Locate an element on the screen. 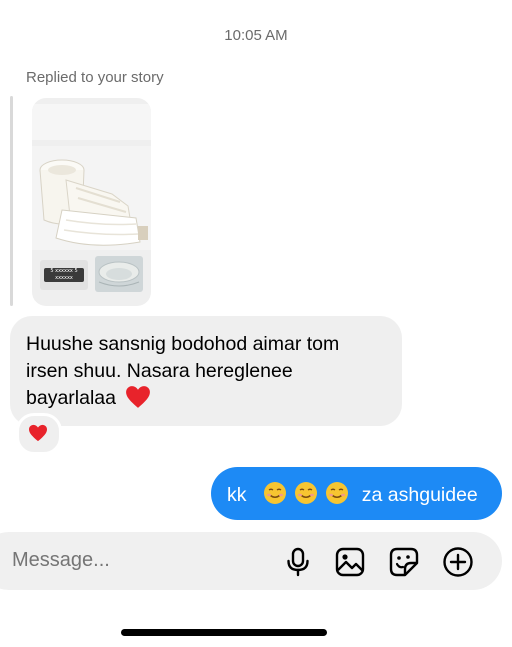 This screenshot has width=512, height=647. sticker-icon is located at coordinates (404, 562).